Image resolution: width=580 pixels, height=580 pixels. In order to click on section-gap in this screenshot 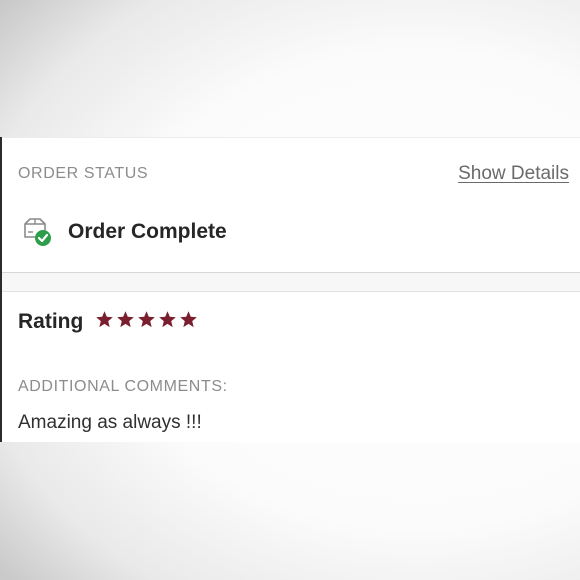, I will do `click(291, 282)`.